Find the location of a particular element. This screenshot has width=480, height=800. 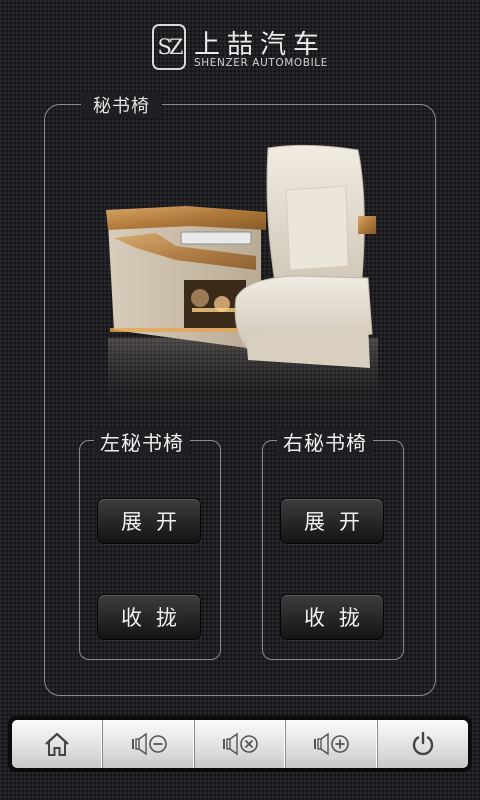

volume-down-icon is located at coordinates (149, 744).